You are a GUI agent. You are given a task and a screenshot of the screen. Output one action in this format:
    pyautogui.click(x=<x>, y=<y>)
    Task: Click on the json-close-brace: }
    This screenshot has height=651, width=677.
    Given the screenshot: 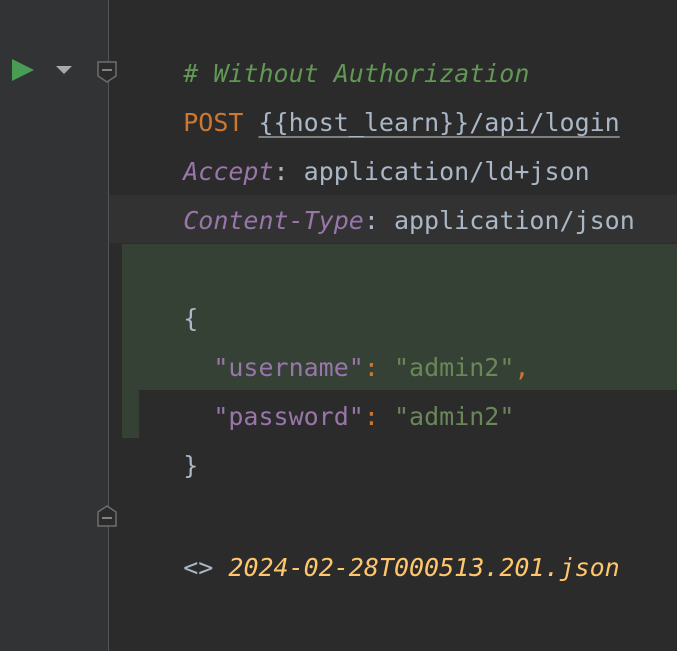 What is the action you would take?
    pyautogui.click(x=191, y=465)
    